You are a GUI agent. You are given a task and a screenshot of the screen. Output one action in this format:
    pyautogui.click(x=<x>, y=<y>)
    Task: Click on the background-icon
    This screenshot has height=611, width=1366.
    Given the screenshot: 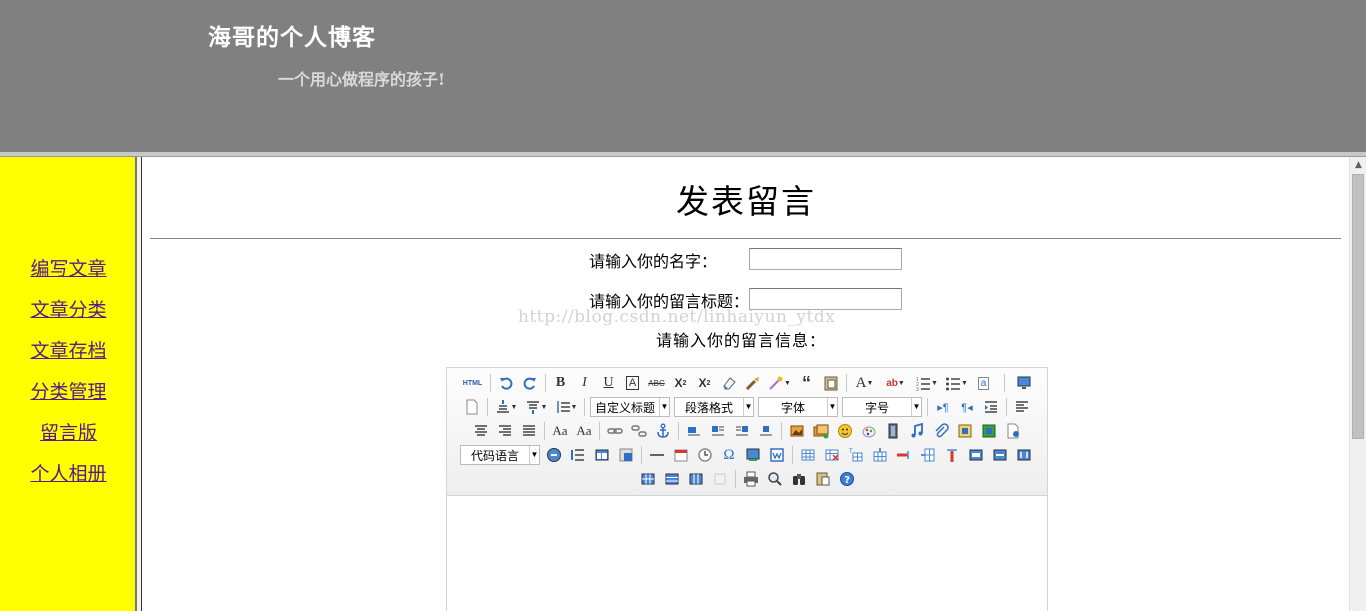 What is the action you would take?
    pyautogui.click(x=626, y=455)
    